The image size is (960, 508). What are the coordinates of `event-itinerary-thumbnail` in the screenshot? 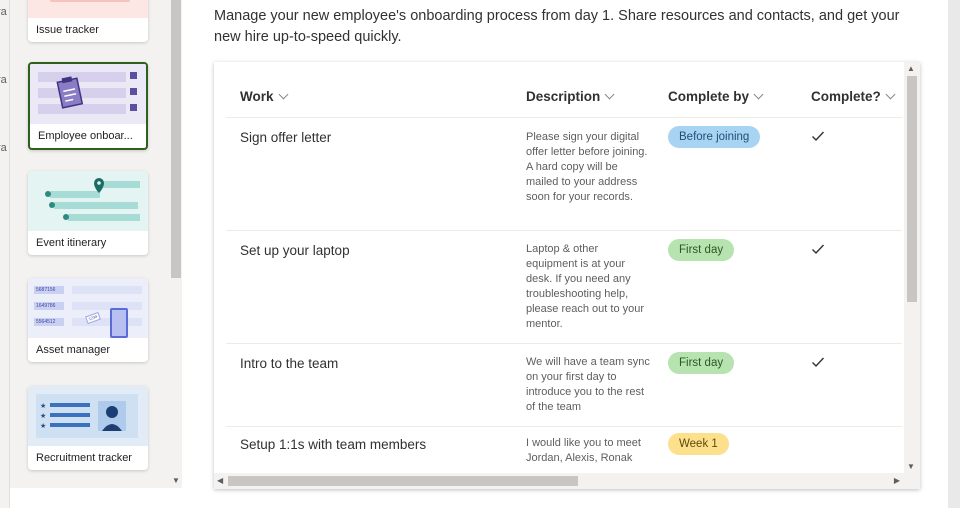 It's located at (88, 201).